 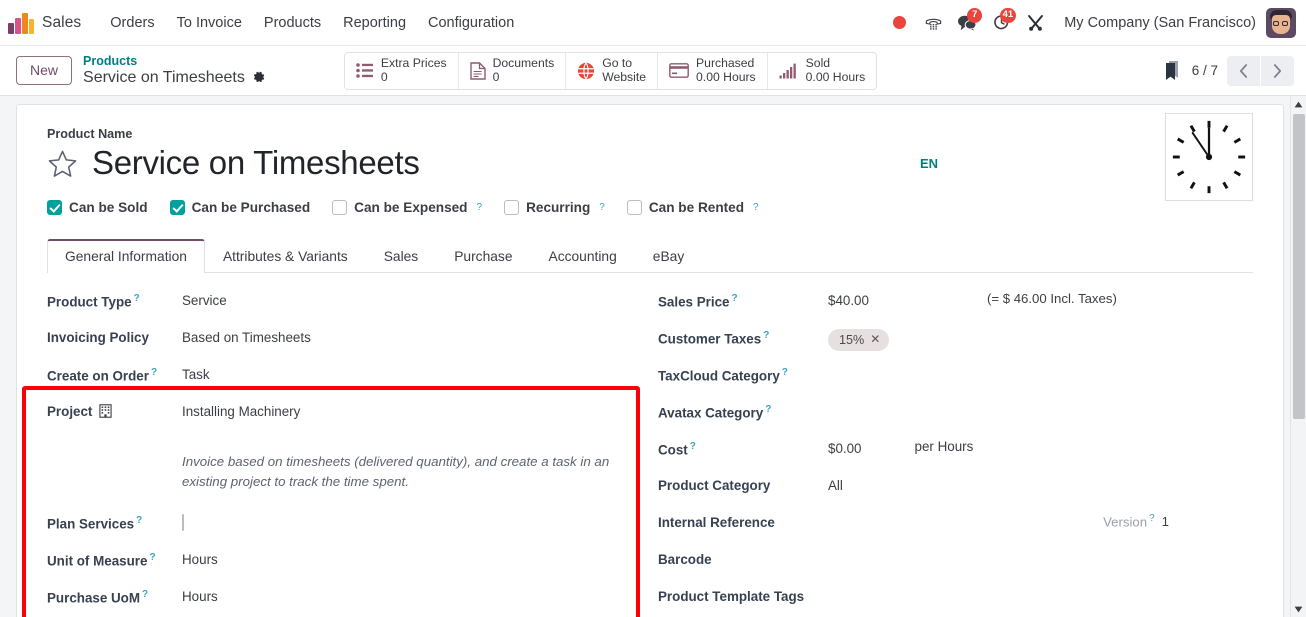 What do you see at coordinates (126, 256) in the screenshot?
I see `tab-general-information: General Information` at bounding box center [126, 256].